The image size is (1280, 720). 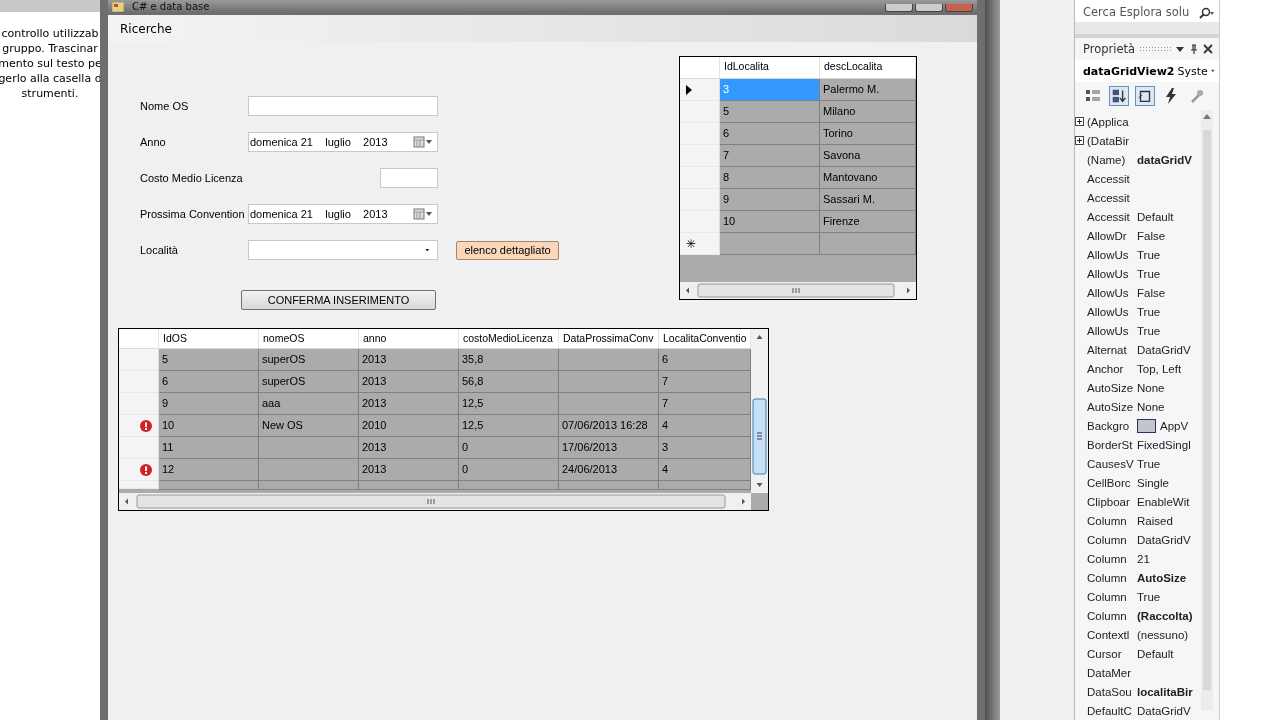 I want to click on column-header: descLocalita, so click(x=868, y=68).